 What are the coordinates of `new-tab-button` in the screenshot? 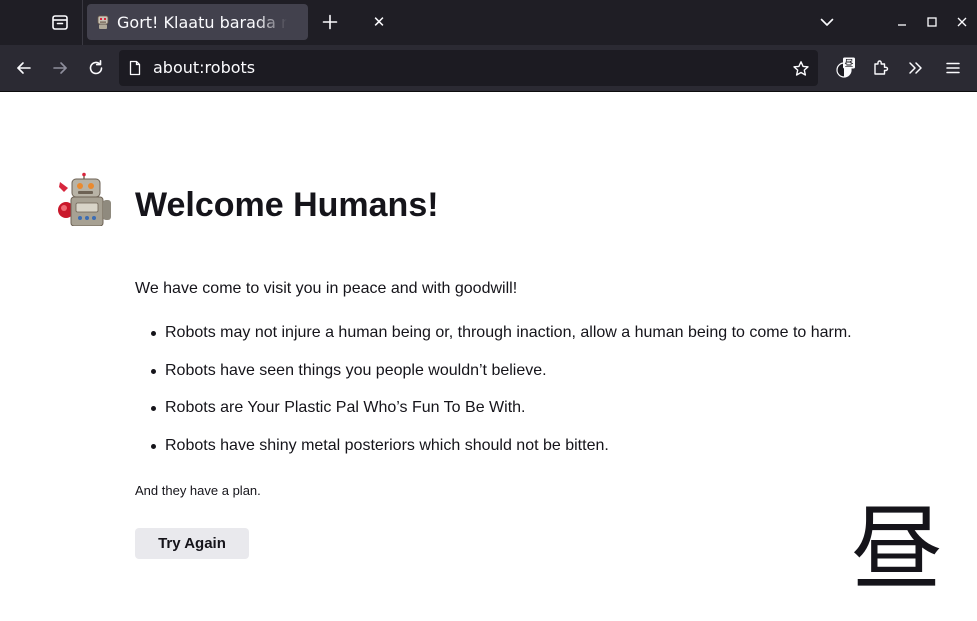 It's located at (330, 22).